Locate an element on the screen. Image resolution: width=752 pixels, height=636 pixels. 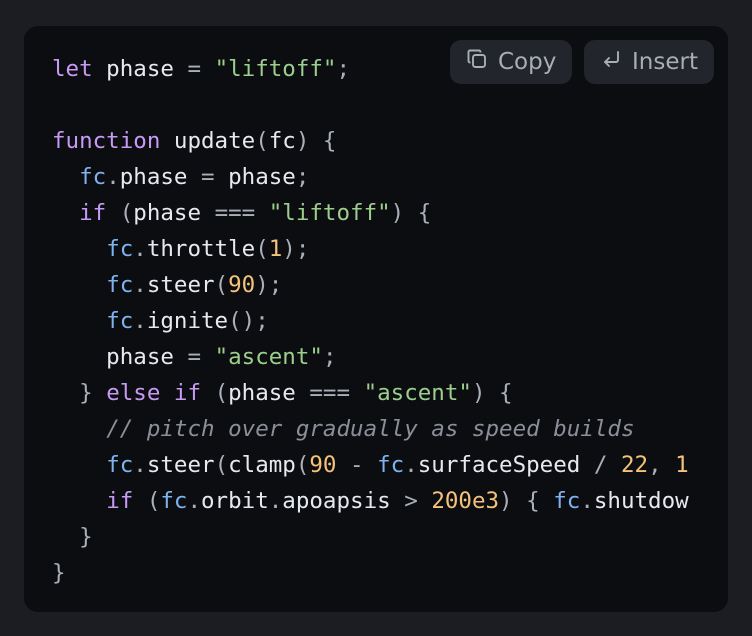
code-token: if is located at coordinates (120, 501).